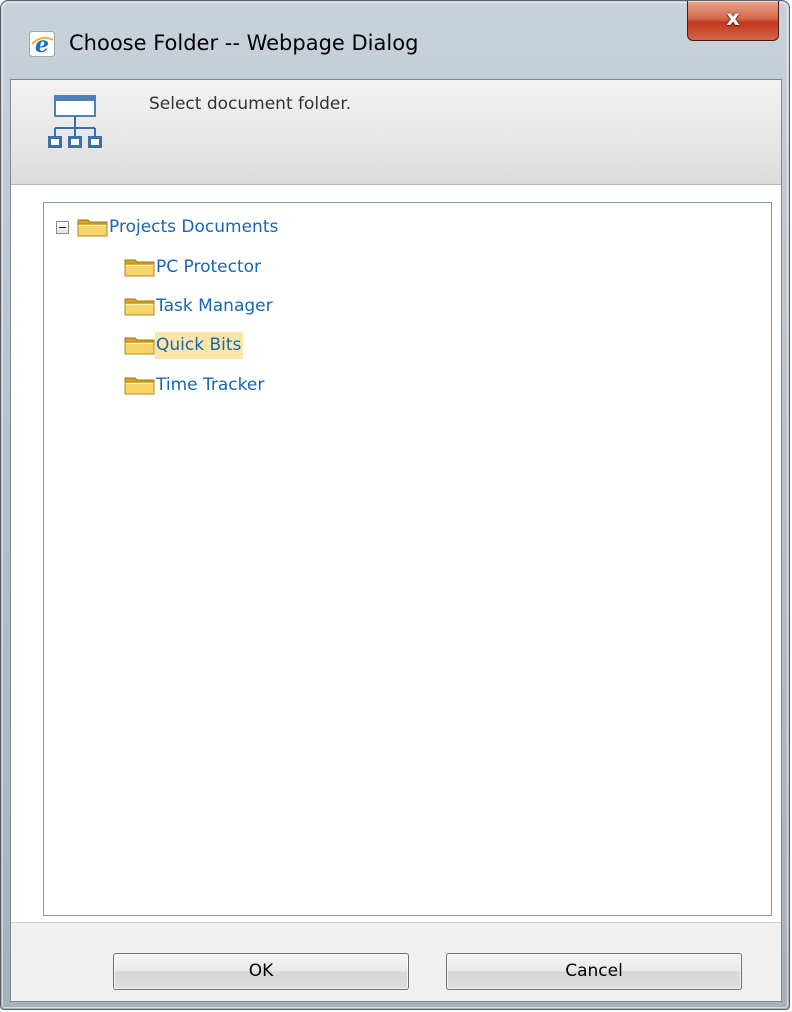 This screenshot has height=1012, width=792. I want to click on header-instruction: Select document folder., so click(250, 104).